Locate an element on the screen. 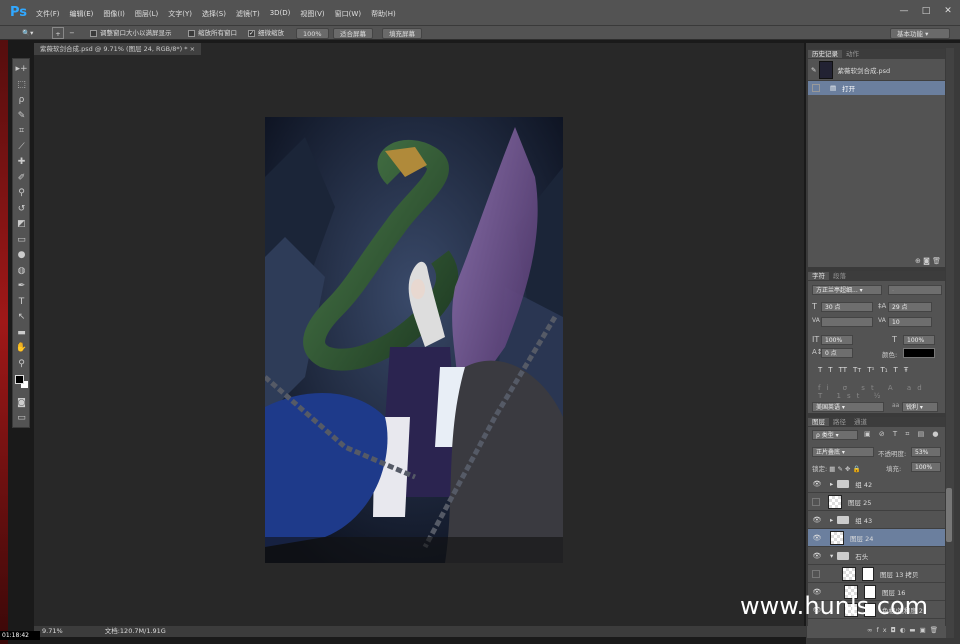 The height and width of the screenshot is (644, 960). foreground-color-swatch is located at coordinates (19, 379).